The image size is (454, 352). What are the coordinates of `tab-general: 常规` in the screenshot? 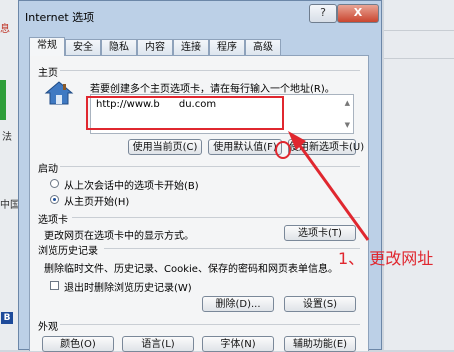 It's located at (47, 46).